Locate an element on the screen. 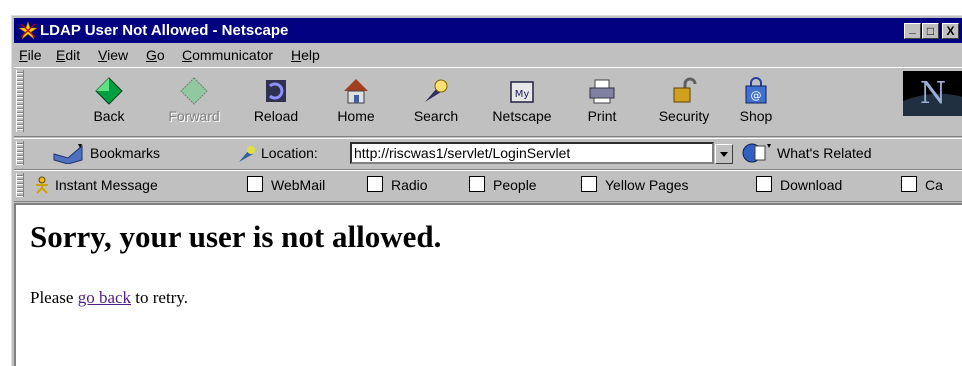 The height and width of the screenshot is (366, 962). shopping-bag-icon: @ is located at coordinates (756, 90).